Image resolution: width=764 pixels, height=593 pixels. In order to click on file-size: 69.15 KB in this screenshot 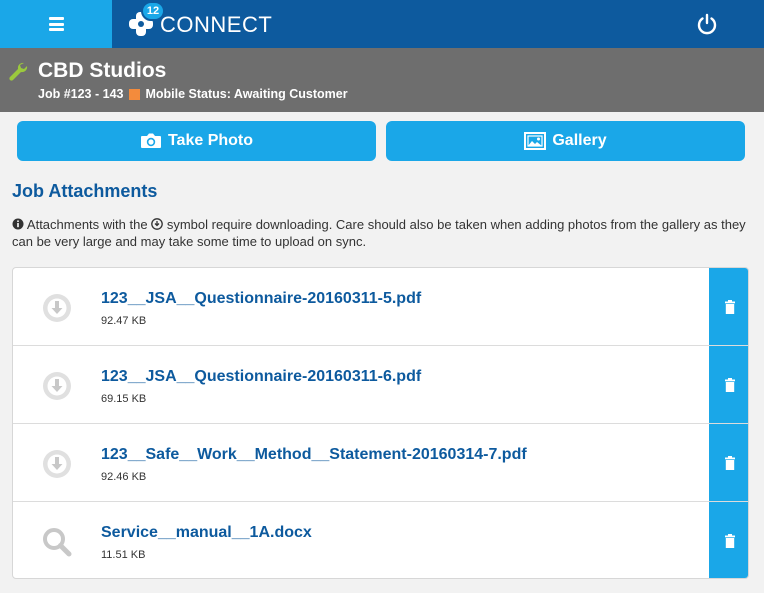, I will do `click(124, 399)`.